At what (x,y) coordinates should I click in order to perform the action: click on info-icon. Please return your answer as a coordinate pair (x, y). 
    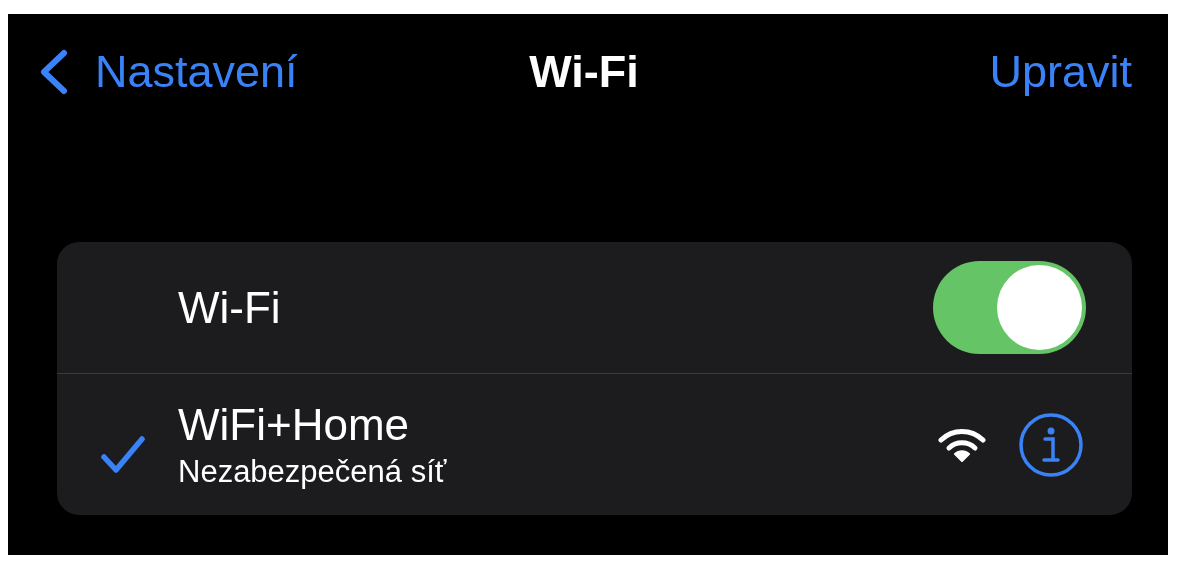
    Looking at the image, I should click on (1051, 444).